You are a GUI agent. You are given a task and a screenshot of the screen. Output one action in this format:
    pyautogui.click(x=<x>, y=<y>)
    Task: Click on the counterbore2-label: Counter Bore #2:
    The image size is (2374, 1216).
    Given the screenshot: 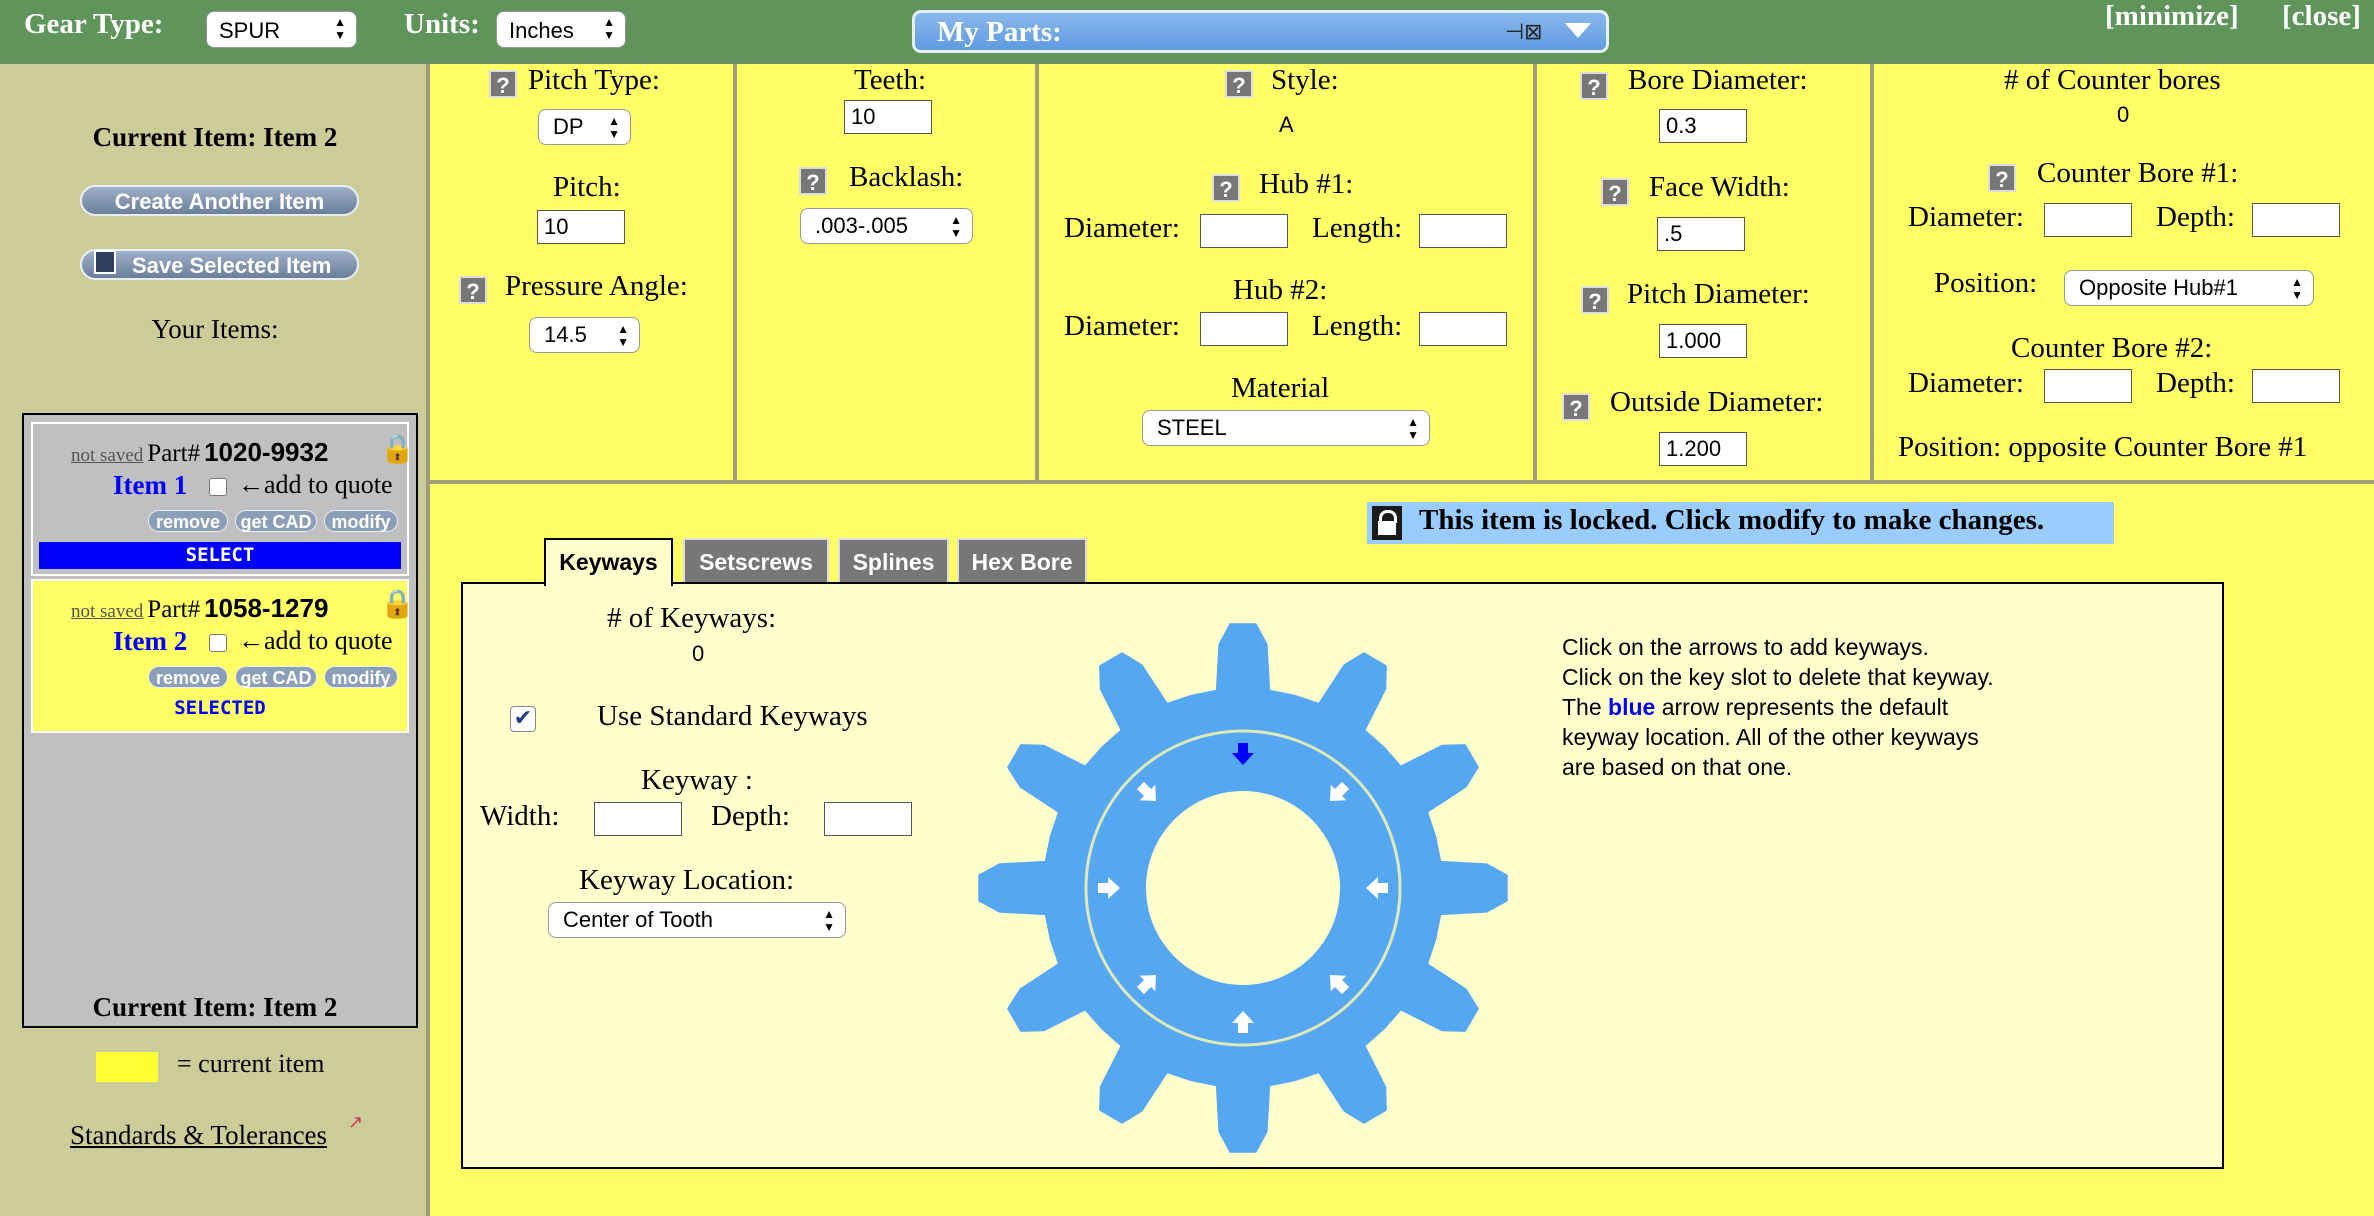 What is the action you would take?
    pyautogui.click(x=2112, y=348)
    